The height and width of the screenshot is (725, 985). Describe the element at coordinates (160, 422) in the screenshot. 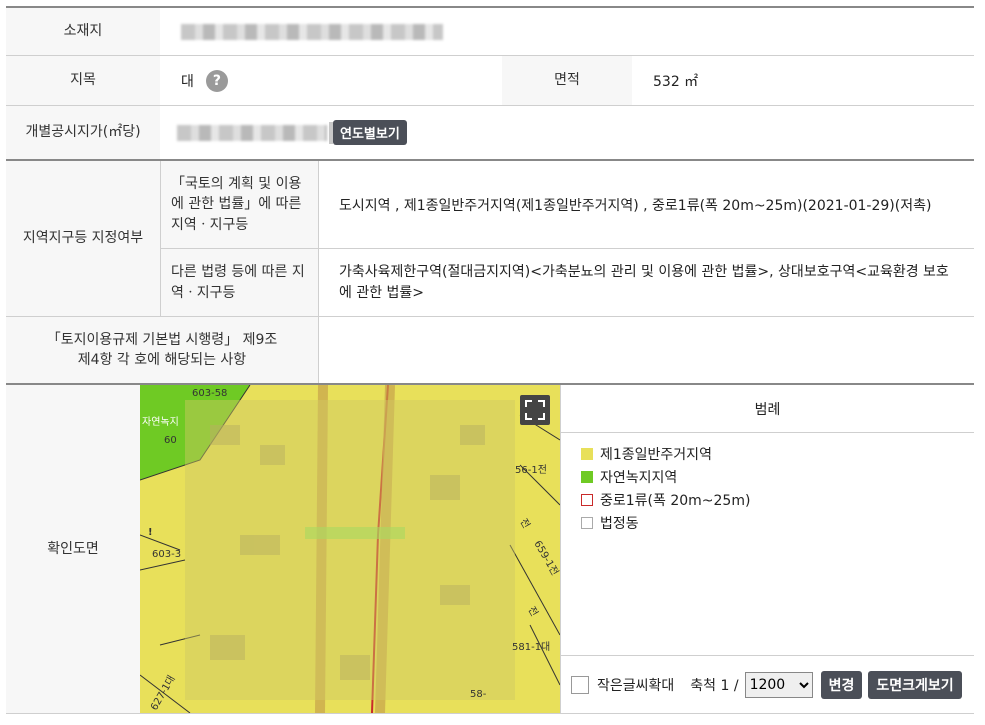

I see `map-label-2: 자연녹지` at that location.